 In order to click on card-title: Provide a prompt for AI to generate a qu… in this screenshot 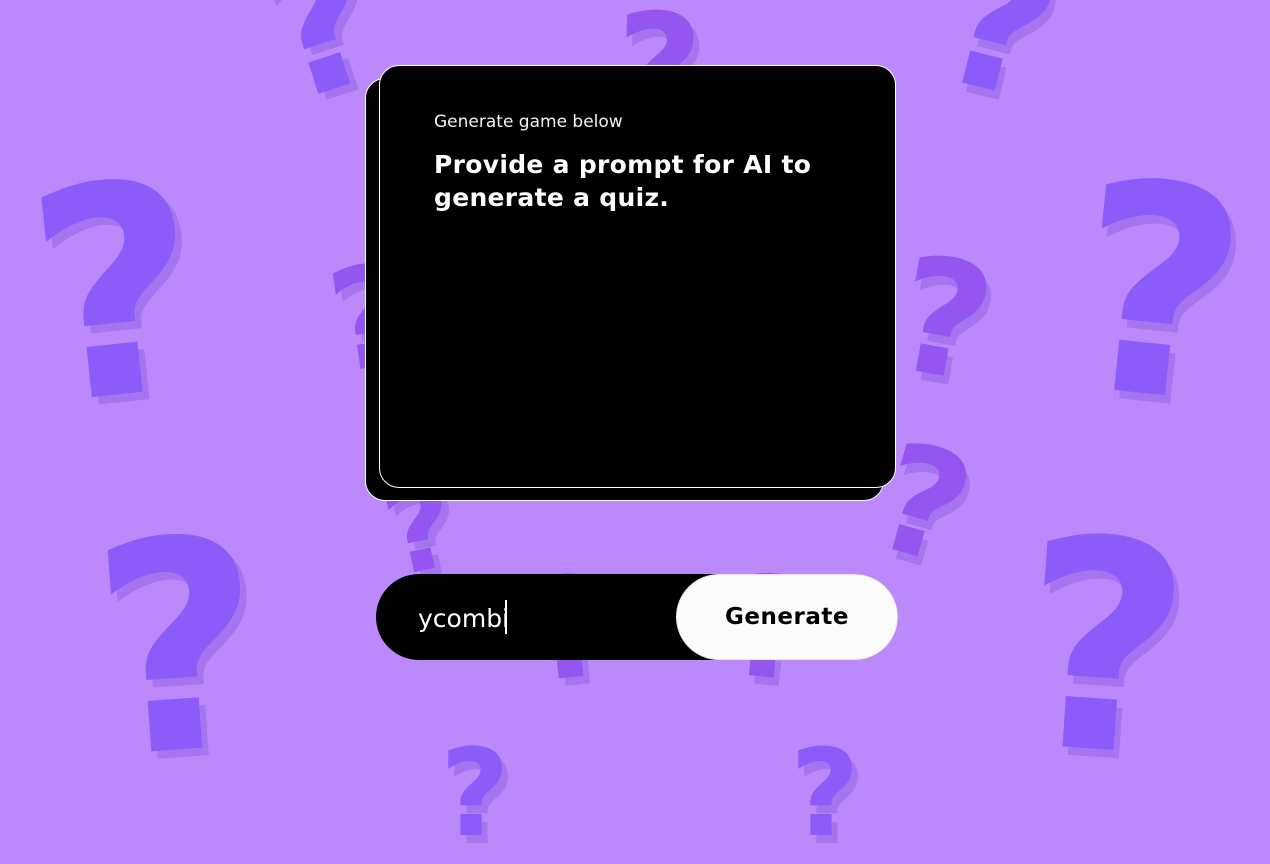, I will do `click(623, 181)`.